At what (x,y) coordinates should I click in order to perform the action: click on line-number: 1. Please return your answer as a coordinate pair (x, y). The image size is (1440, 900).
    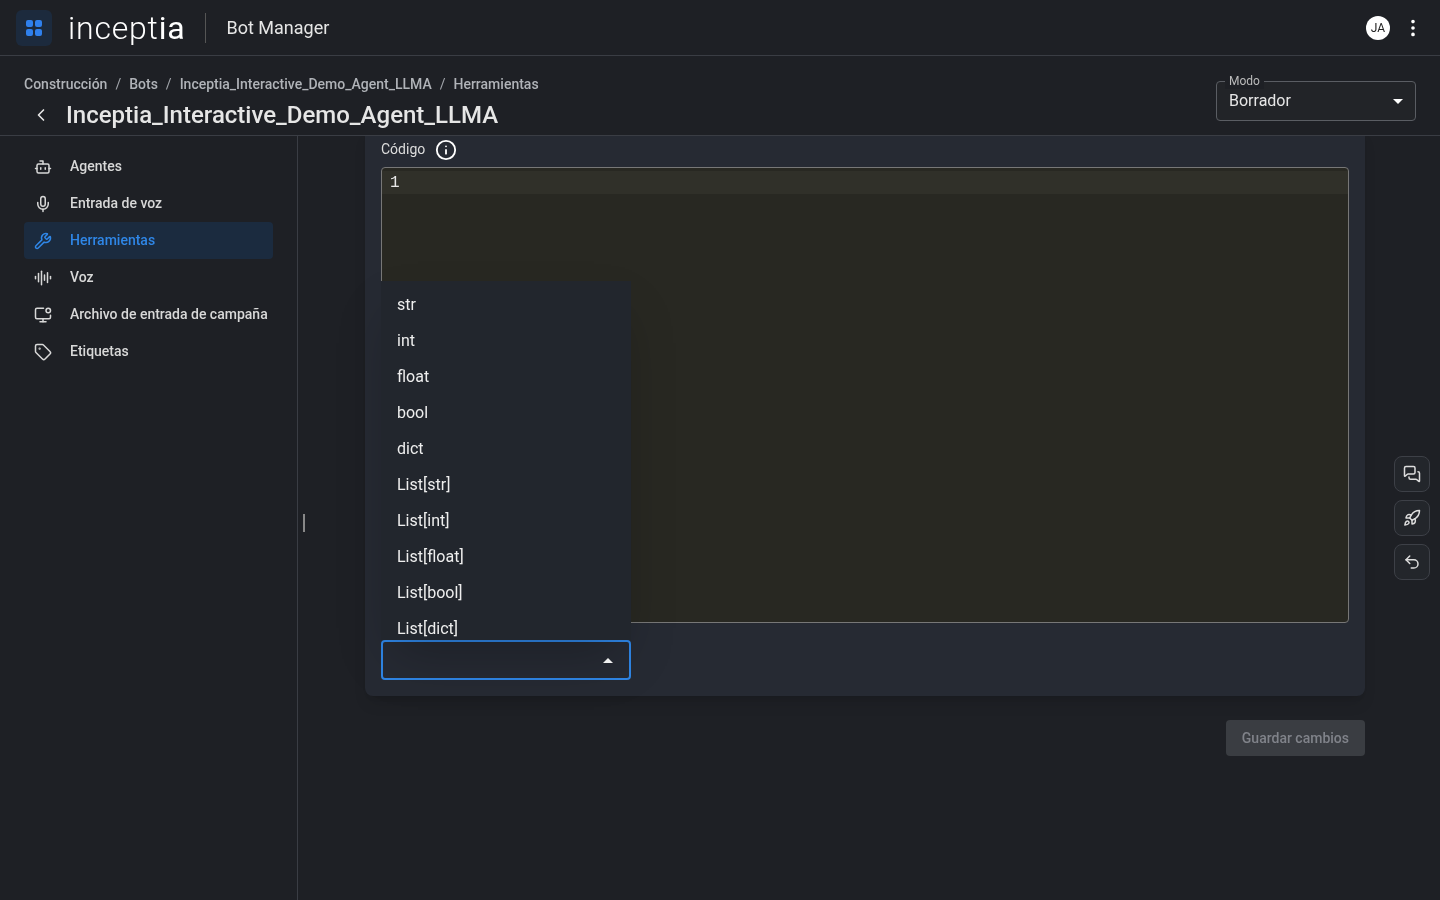
    Looking at the image, I should click on (395, 183).